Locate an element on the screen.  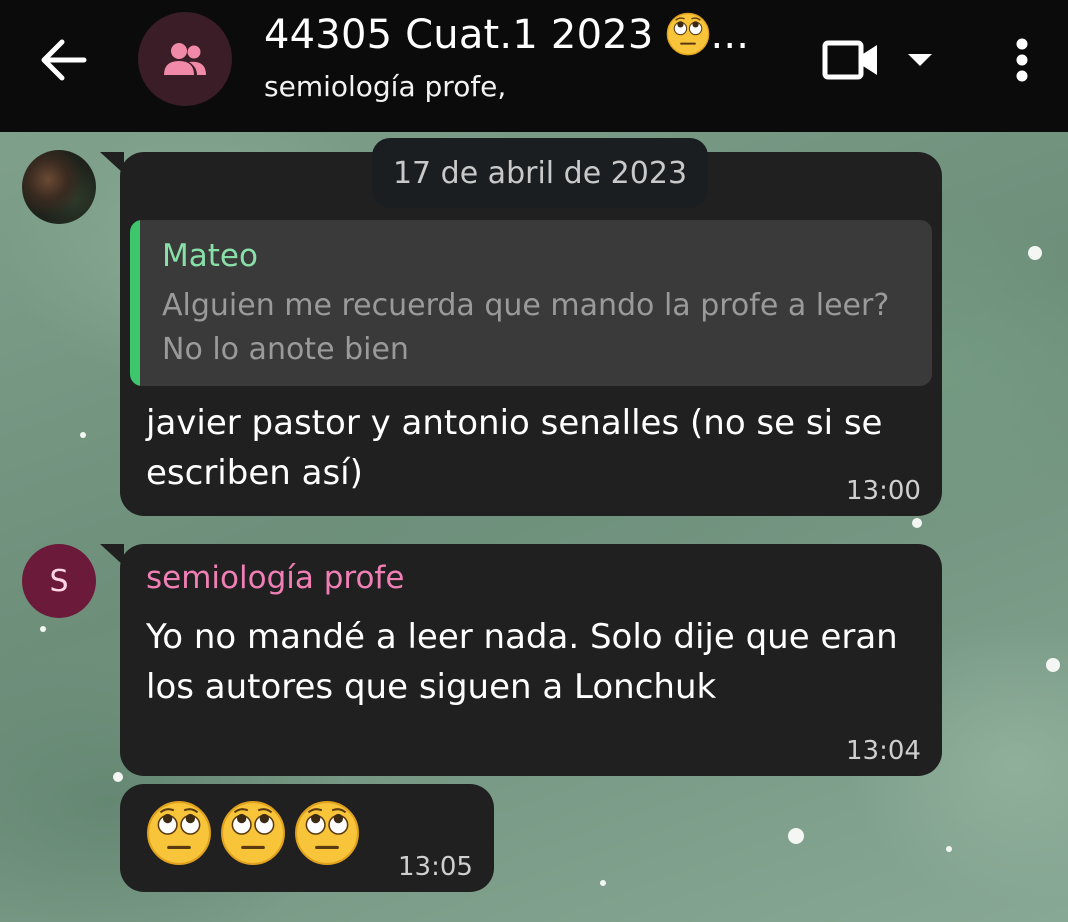
sender-avatar-initial: S is located at coordinates (59, 581).